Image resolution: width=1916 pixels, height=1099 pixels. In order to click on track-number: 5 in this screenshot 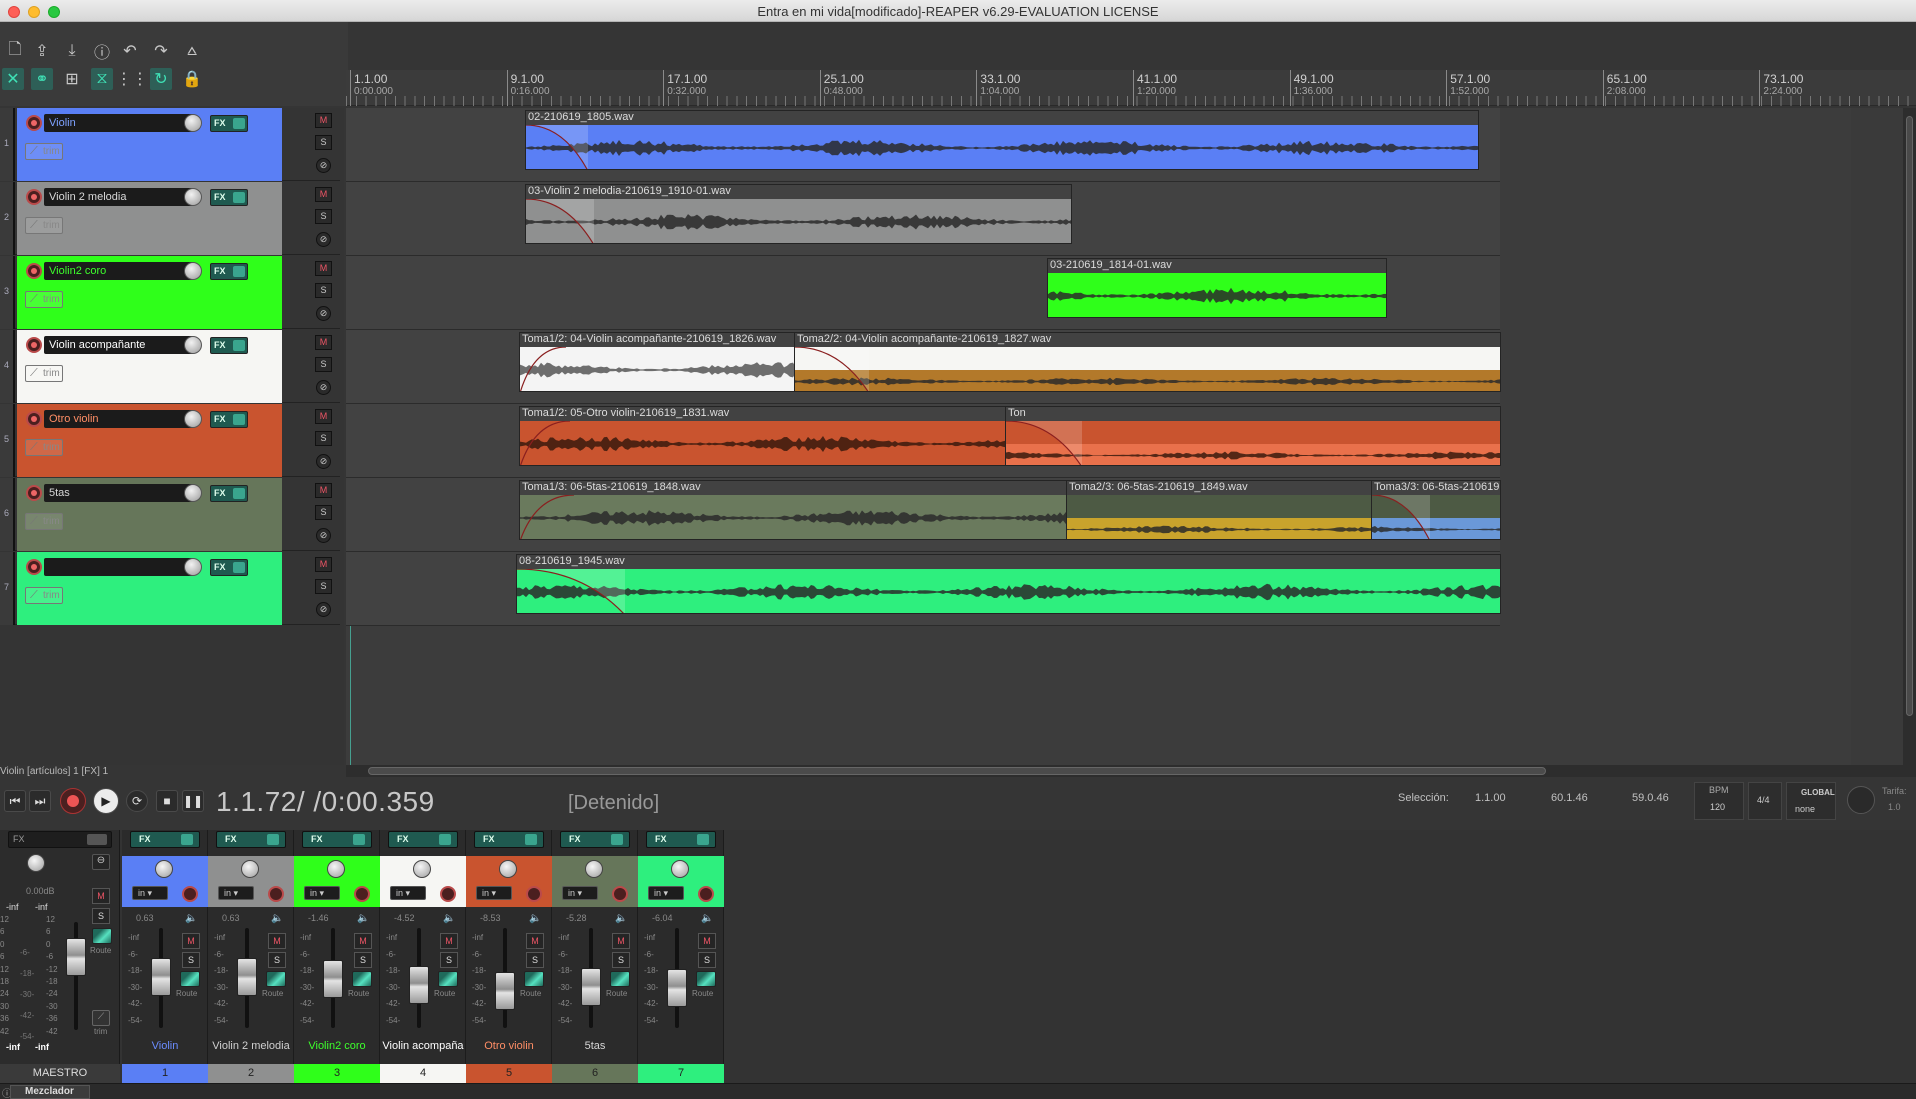, I will do `click(7, 440)`.